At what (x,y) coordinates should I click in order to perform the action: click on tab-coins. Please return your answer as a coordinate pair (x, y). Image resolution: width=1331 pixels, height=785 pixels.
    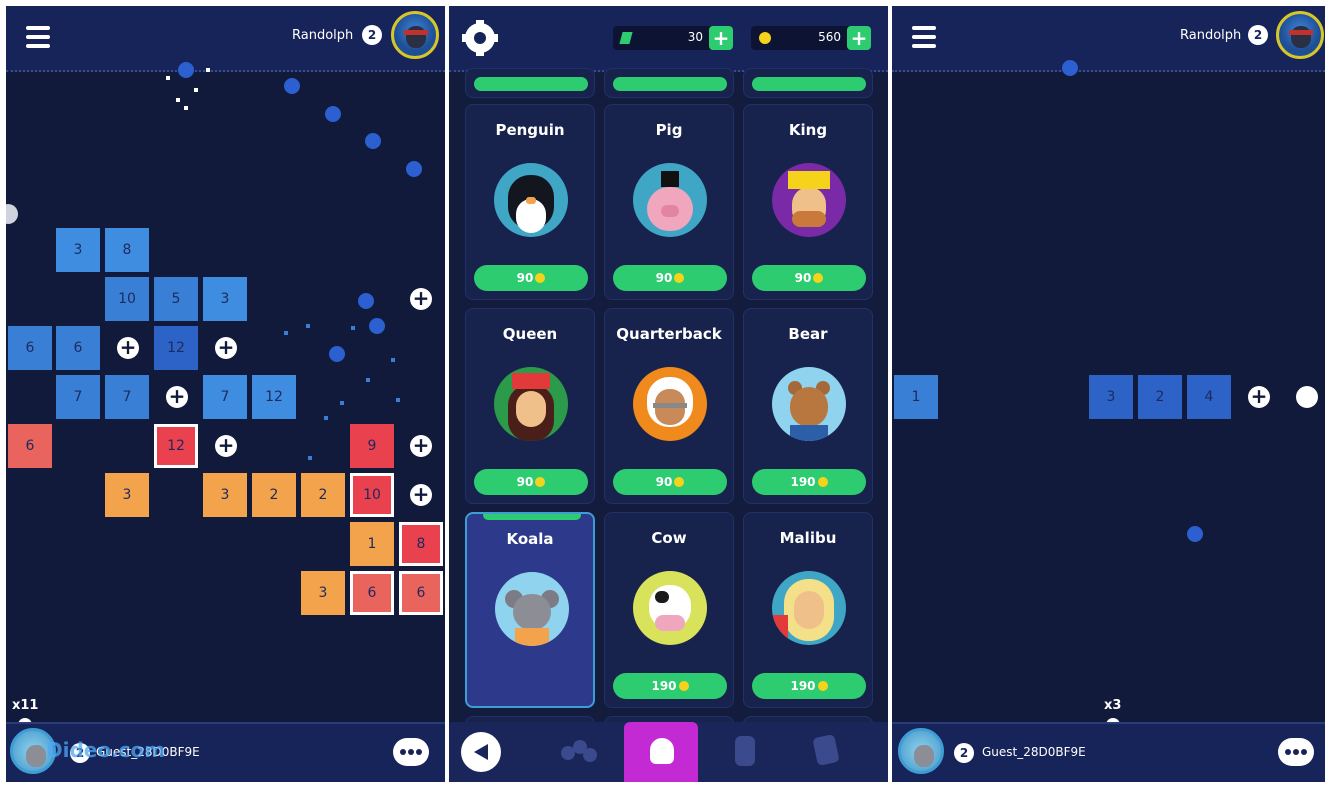
    Looking at the image, I should click on (744, 752).